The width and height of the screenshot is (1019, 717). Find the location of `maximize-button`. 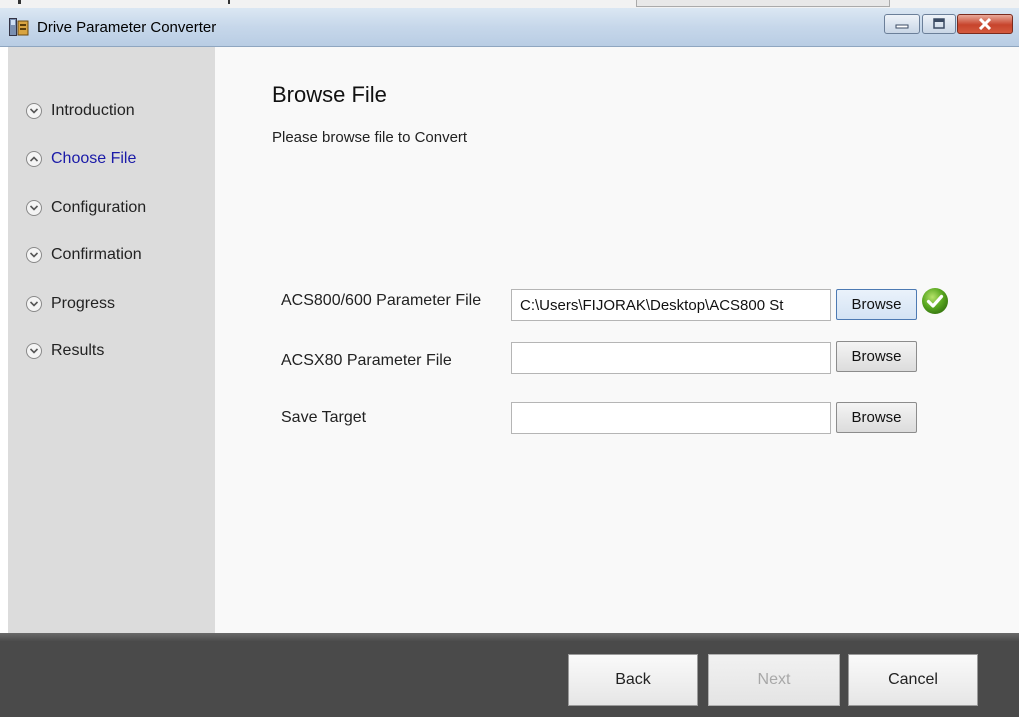

maximize-button is located at coordinates (939, 24).